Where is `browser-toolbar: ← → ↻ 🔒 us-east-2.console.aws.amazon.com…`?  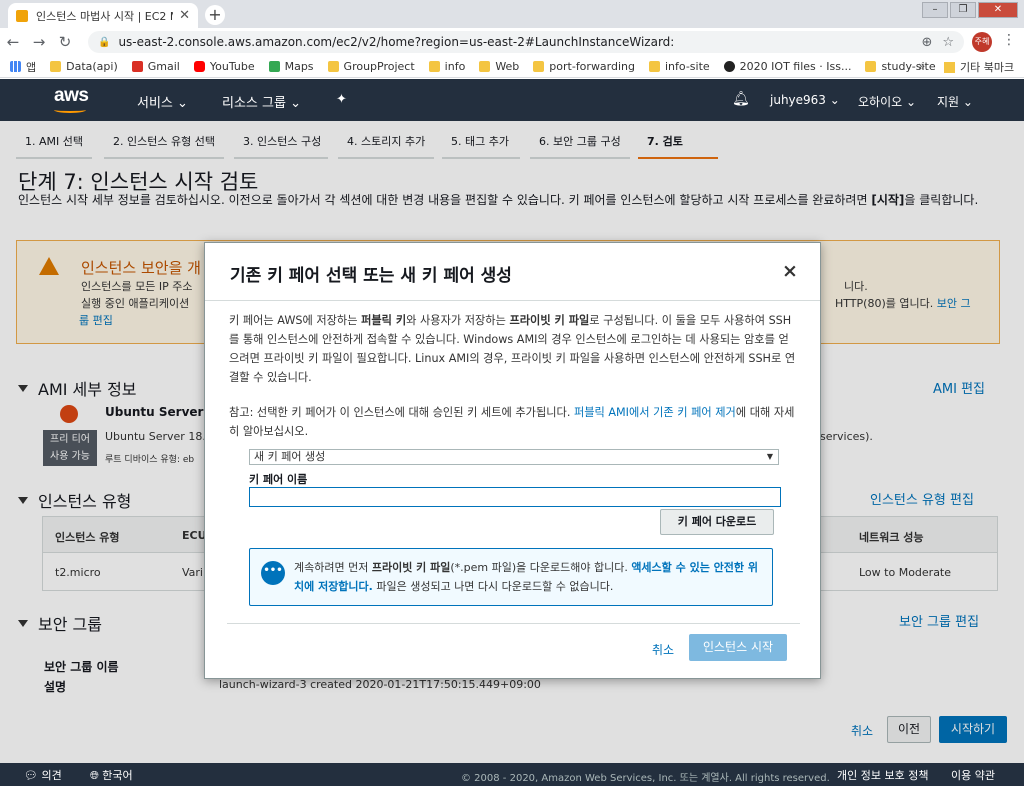 browser-toolbar: ← → ↻ 🔒 us-east-2.console.aws.amazon.com… is located at coordinates (512, 42).